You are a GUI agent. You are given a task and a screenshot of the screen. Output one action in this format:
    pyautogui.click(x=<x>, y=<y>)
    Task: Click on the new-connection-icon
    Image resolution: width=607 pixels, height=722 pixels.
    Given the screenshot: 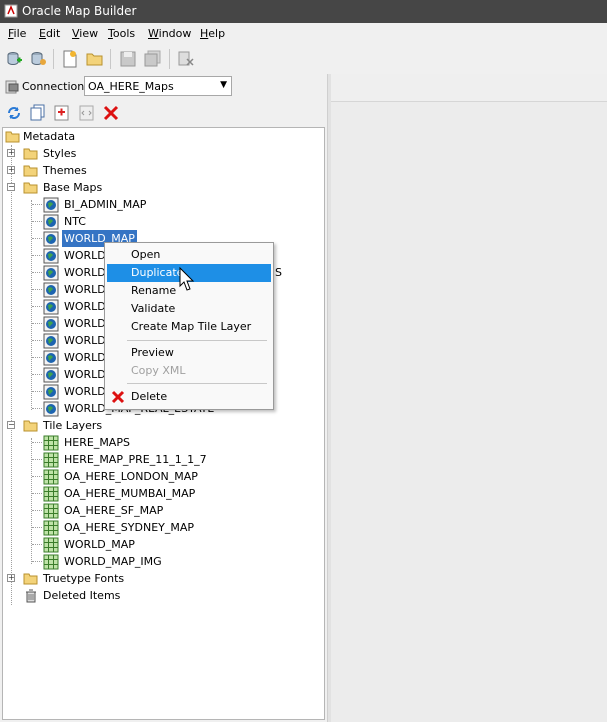 What is the action you would take?
    pyautogui.click(x=14, y=59)
    